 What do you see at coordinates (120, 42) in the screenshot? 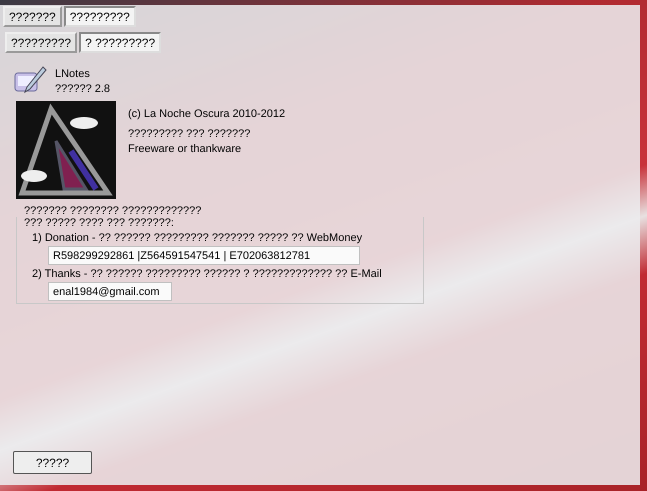
I see `tab: ? ?????????` at bounding box center [120, 42].